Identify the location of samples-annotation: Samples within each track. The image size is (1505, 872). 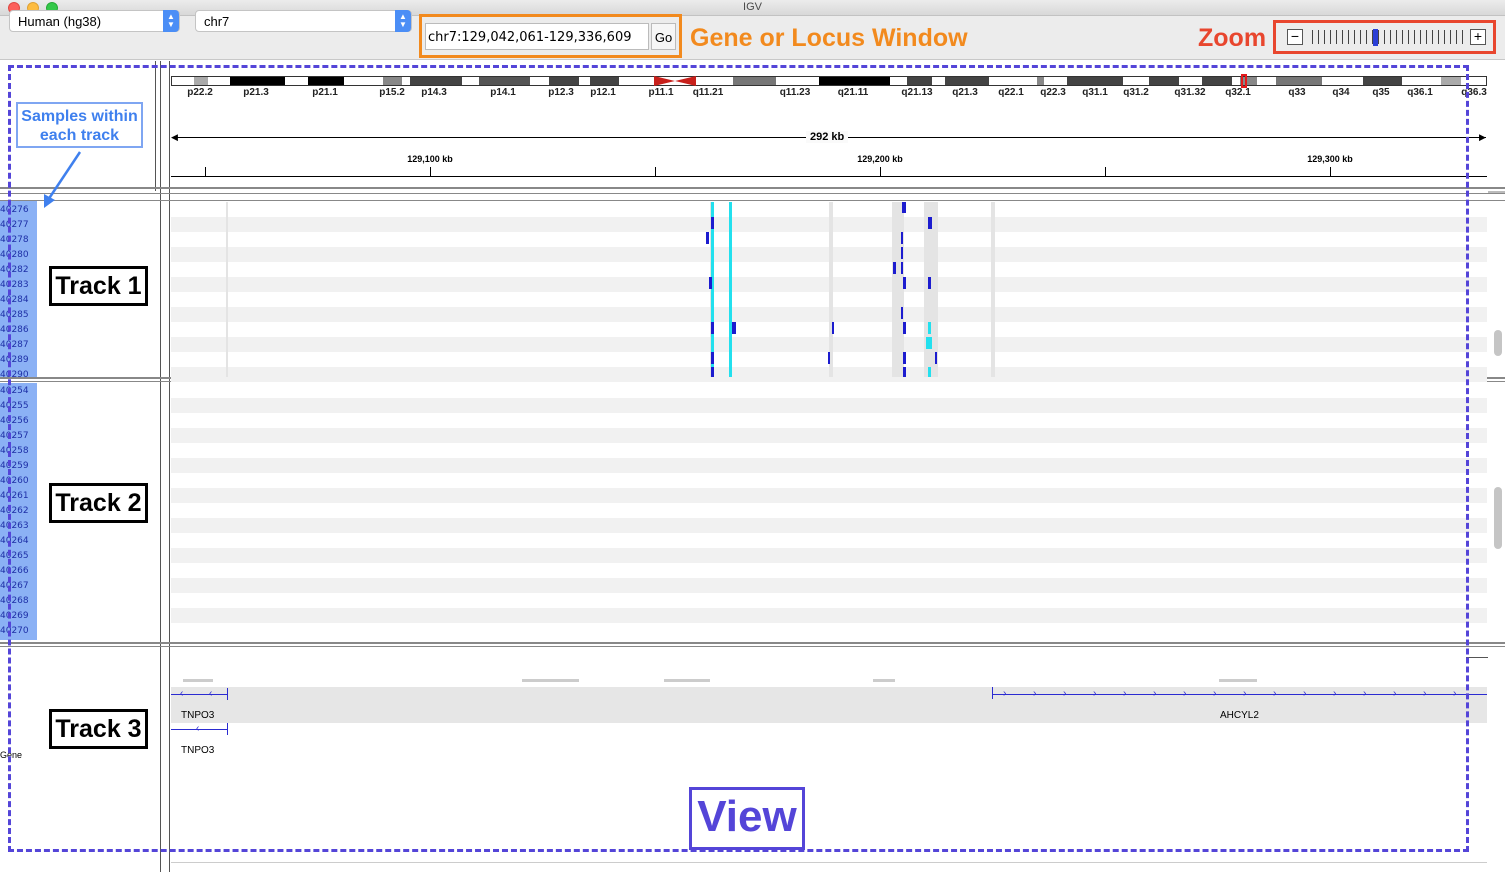
(79, 125).